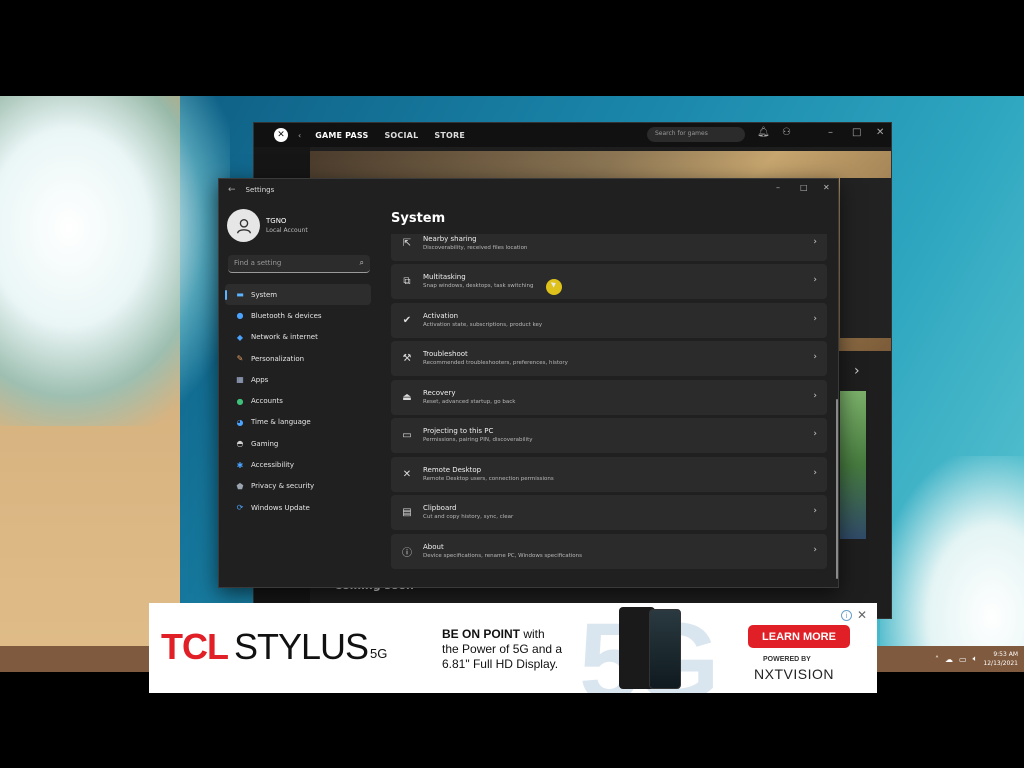 The height and width of the screenshot is (768, 1024). Describe the element at coordinates (240, 401) in the screenshot. I see `person-icon: ●` at that location.